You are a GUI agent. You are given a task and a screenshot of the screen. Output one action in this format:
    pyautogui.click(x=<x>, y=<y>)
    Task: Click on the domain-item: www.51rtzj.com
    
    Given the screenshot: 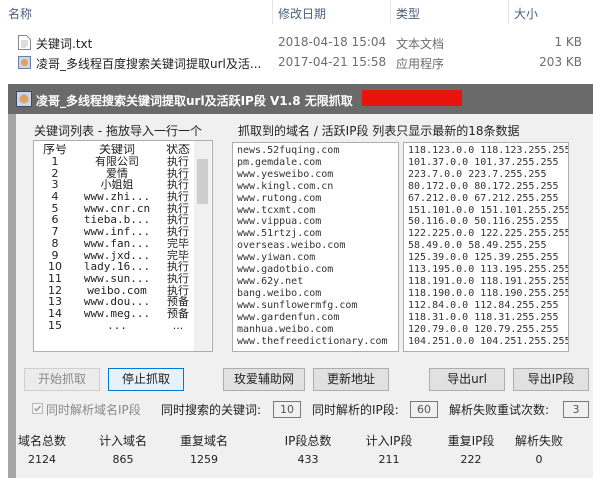 What is the action you would take?
    pyautogui.click(x=312, y=234)
    